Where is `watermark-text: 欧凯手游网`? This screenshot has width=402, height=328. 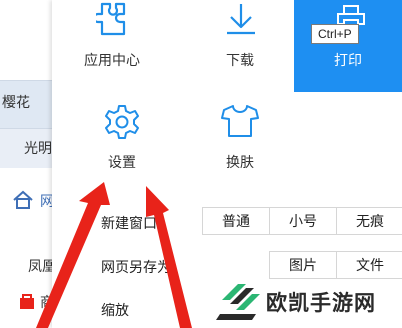
watermark-text: 欧凯手游网 is located at coordinates (321, 303).